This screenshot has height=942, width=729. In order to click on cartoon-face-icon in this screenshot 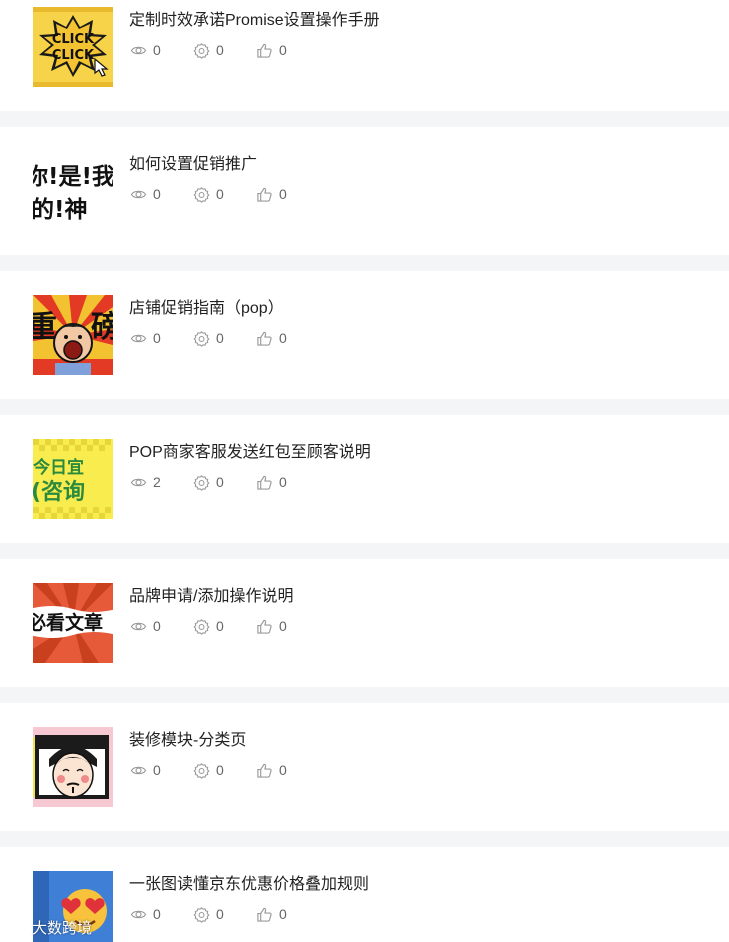, I will do `click(73, 767)`.